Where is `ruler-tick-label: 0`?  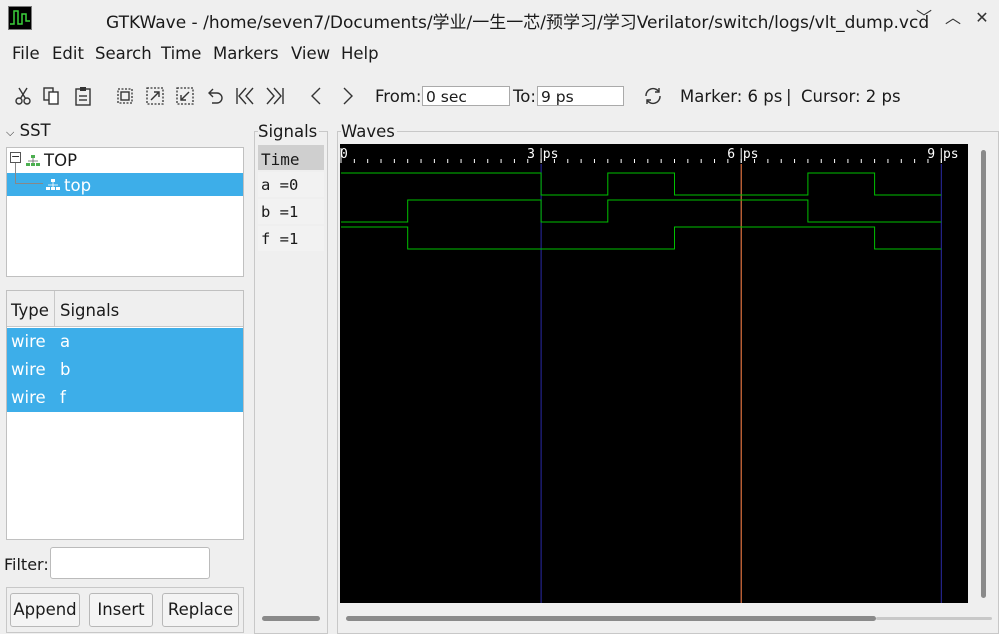 ruler-tick-label: 0 is located at coordinates (344, 154).